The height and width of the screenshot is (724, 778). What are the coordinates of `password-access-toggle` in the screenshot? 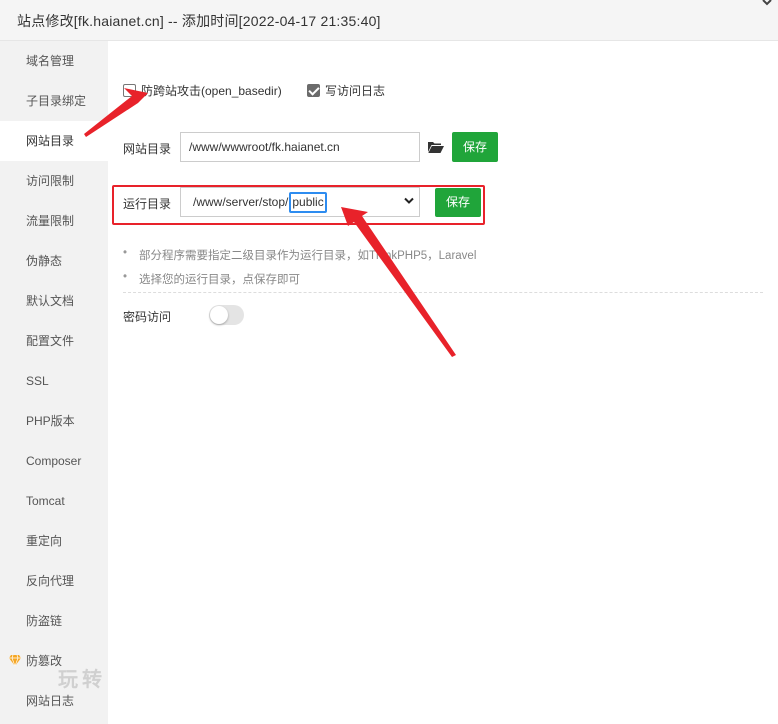 It's located at (226, 315).